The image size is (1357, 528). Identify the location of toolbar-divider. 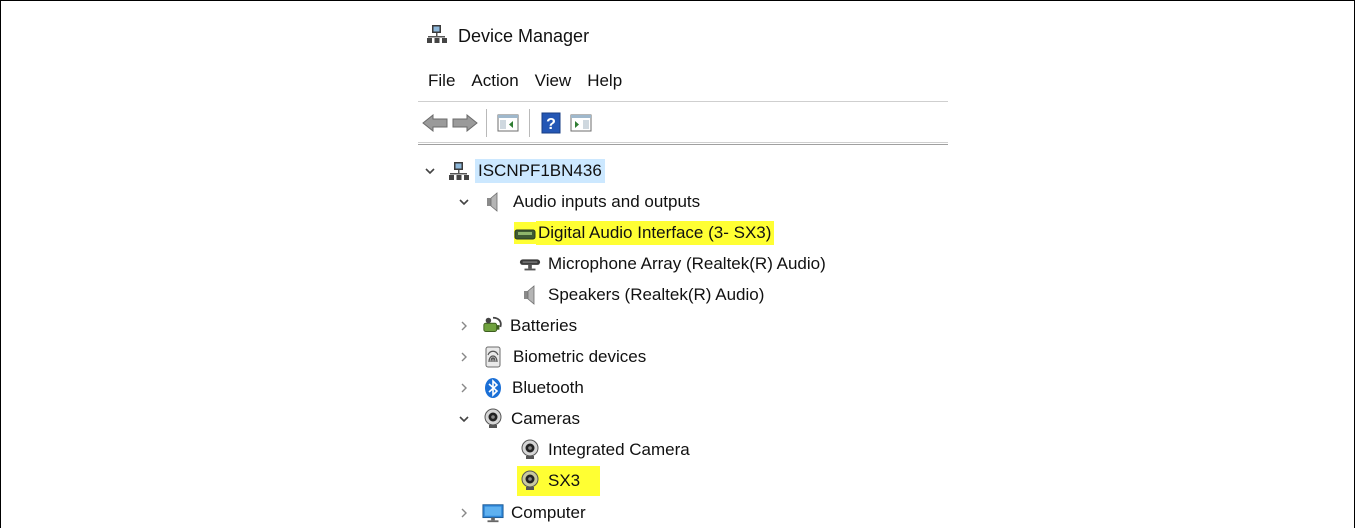
(683, 142).